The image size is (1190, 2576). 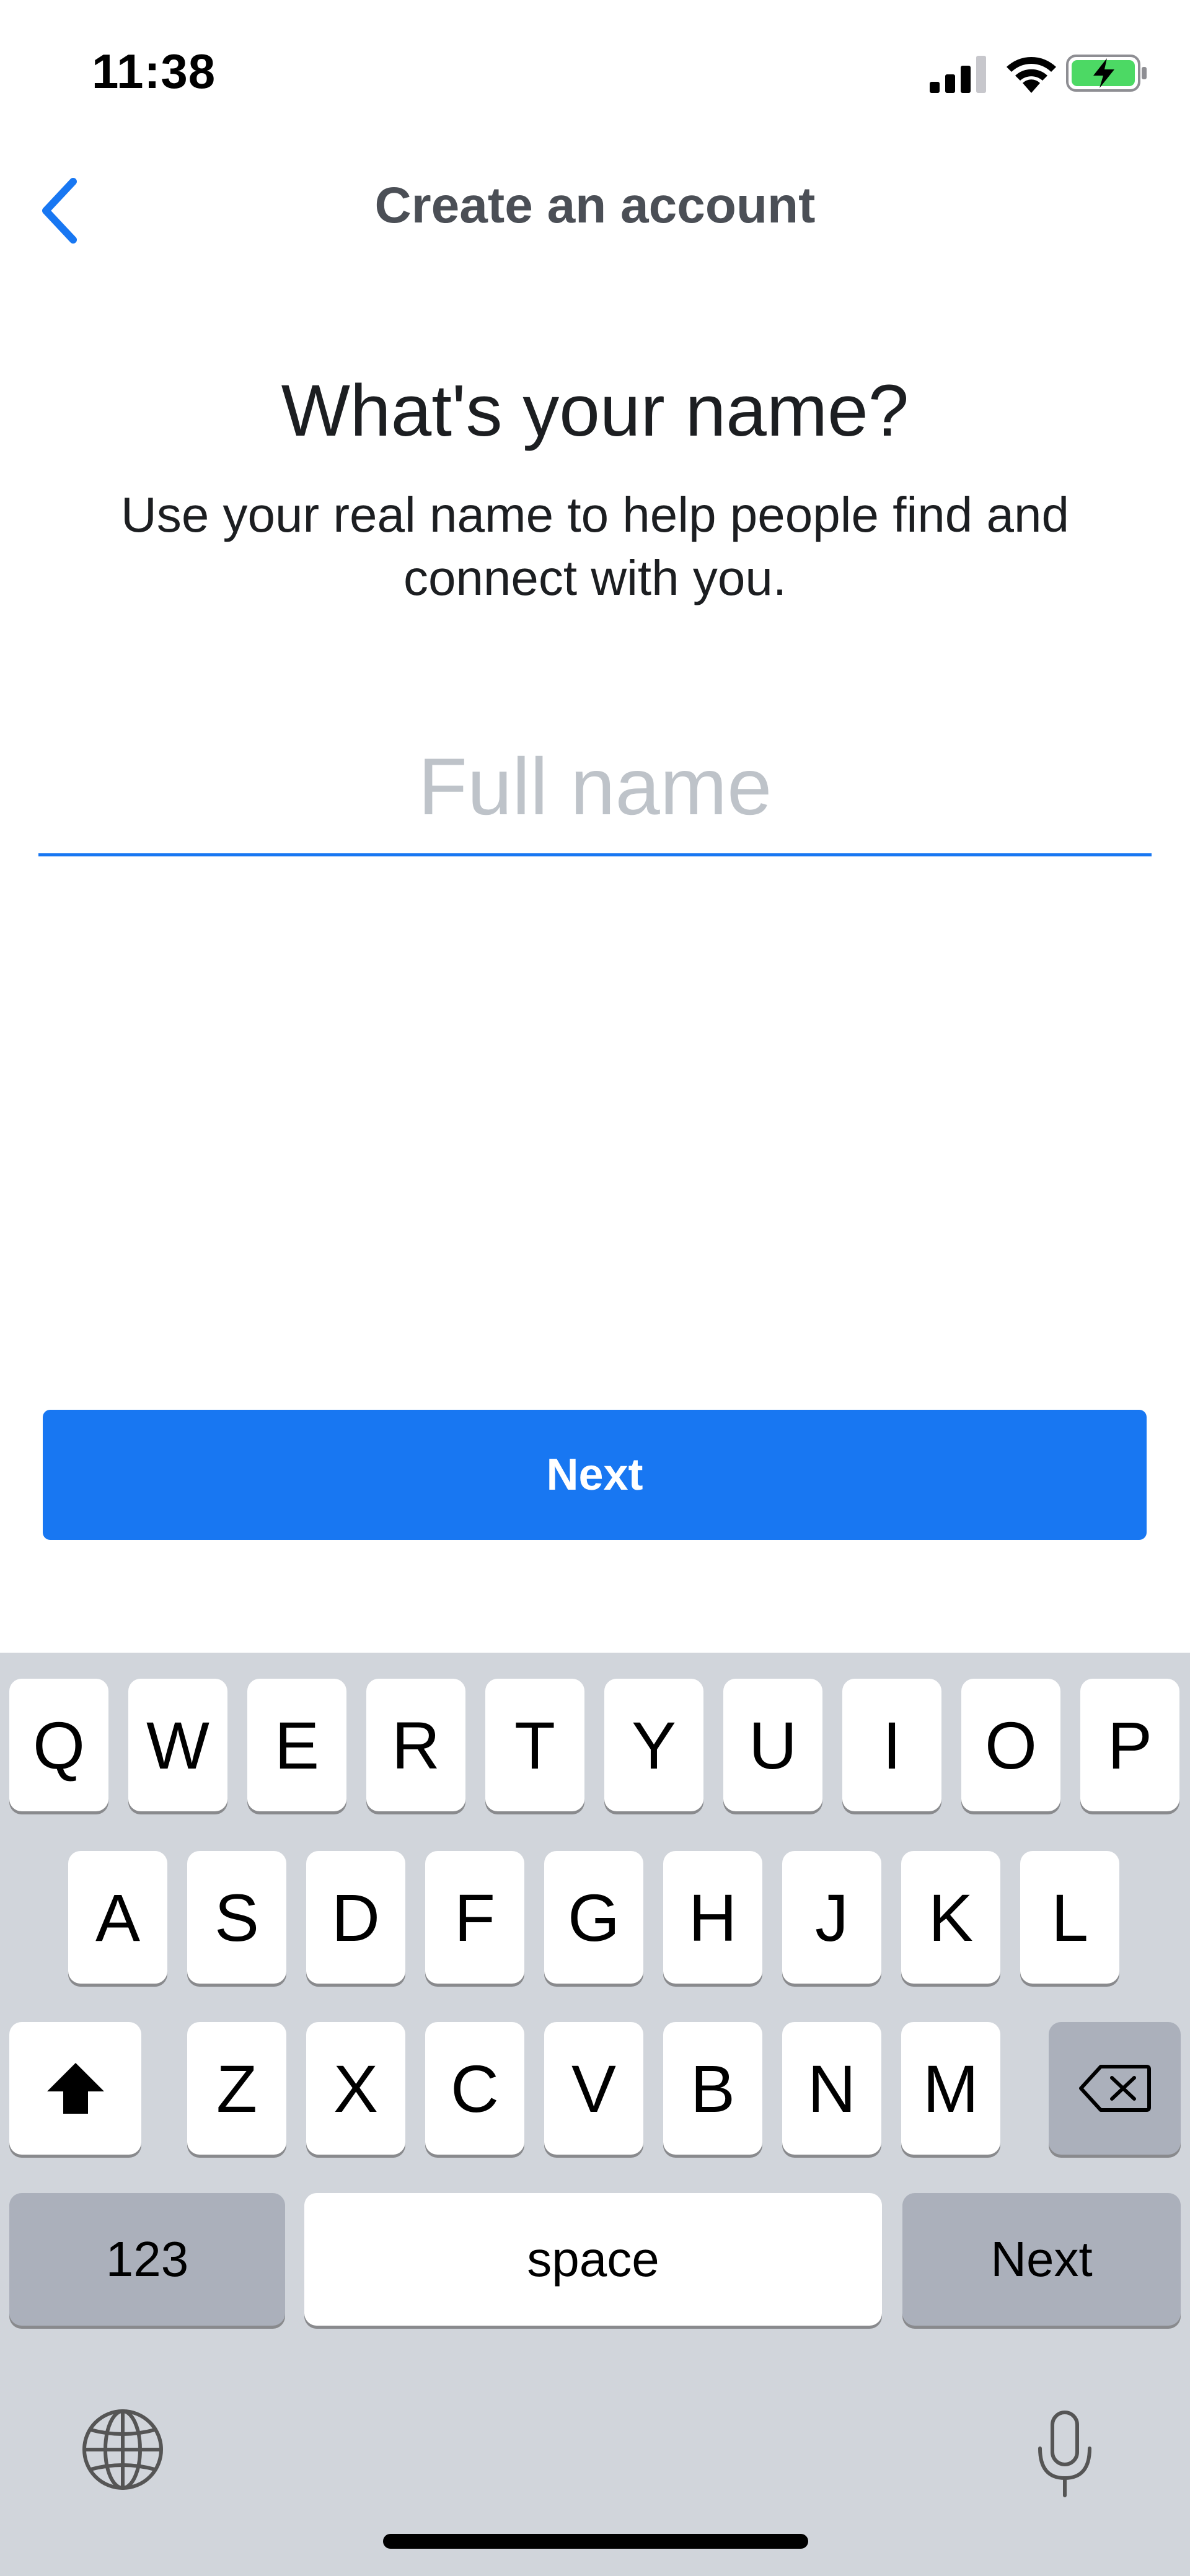 I want to click on space-key: space, so click(x=593, y=2259).